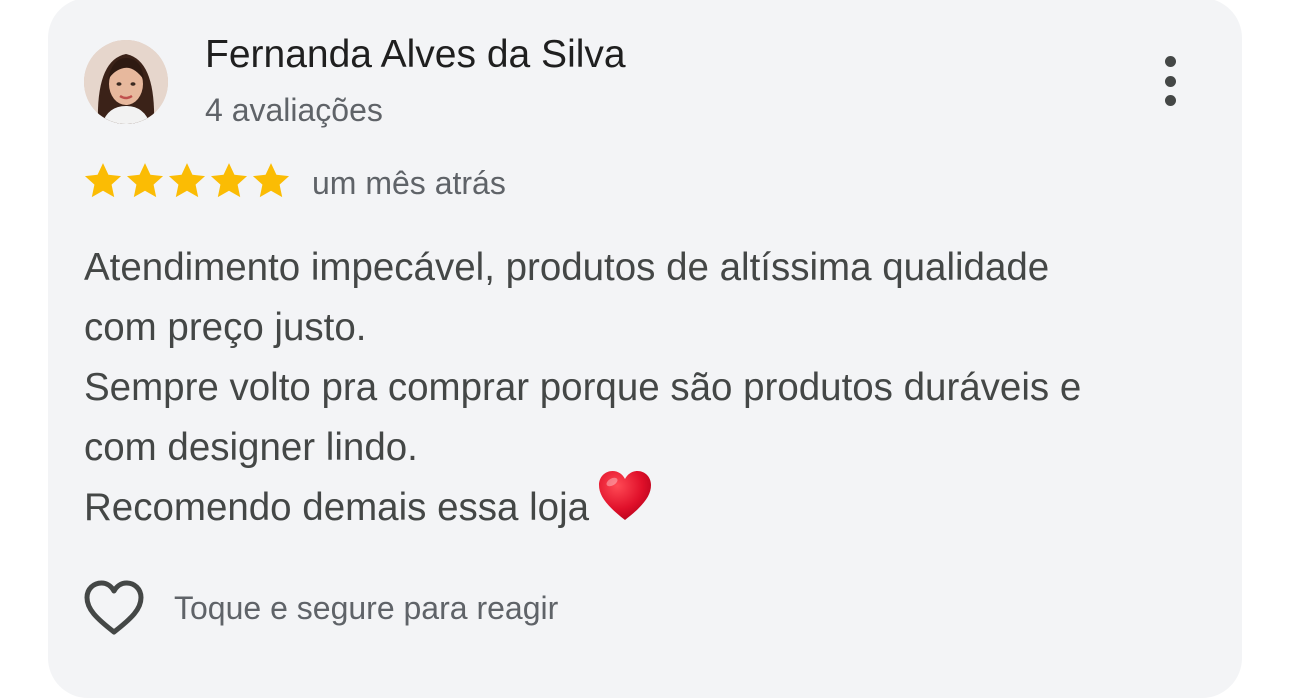  What do you see at coordinates (1170, 81) in the screenshot?
I see `more-options-button` at bounding box center [1170, 81].